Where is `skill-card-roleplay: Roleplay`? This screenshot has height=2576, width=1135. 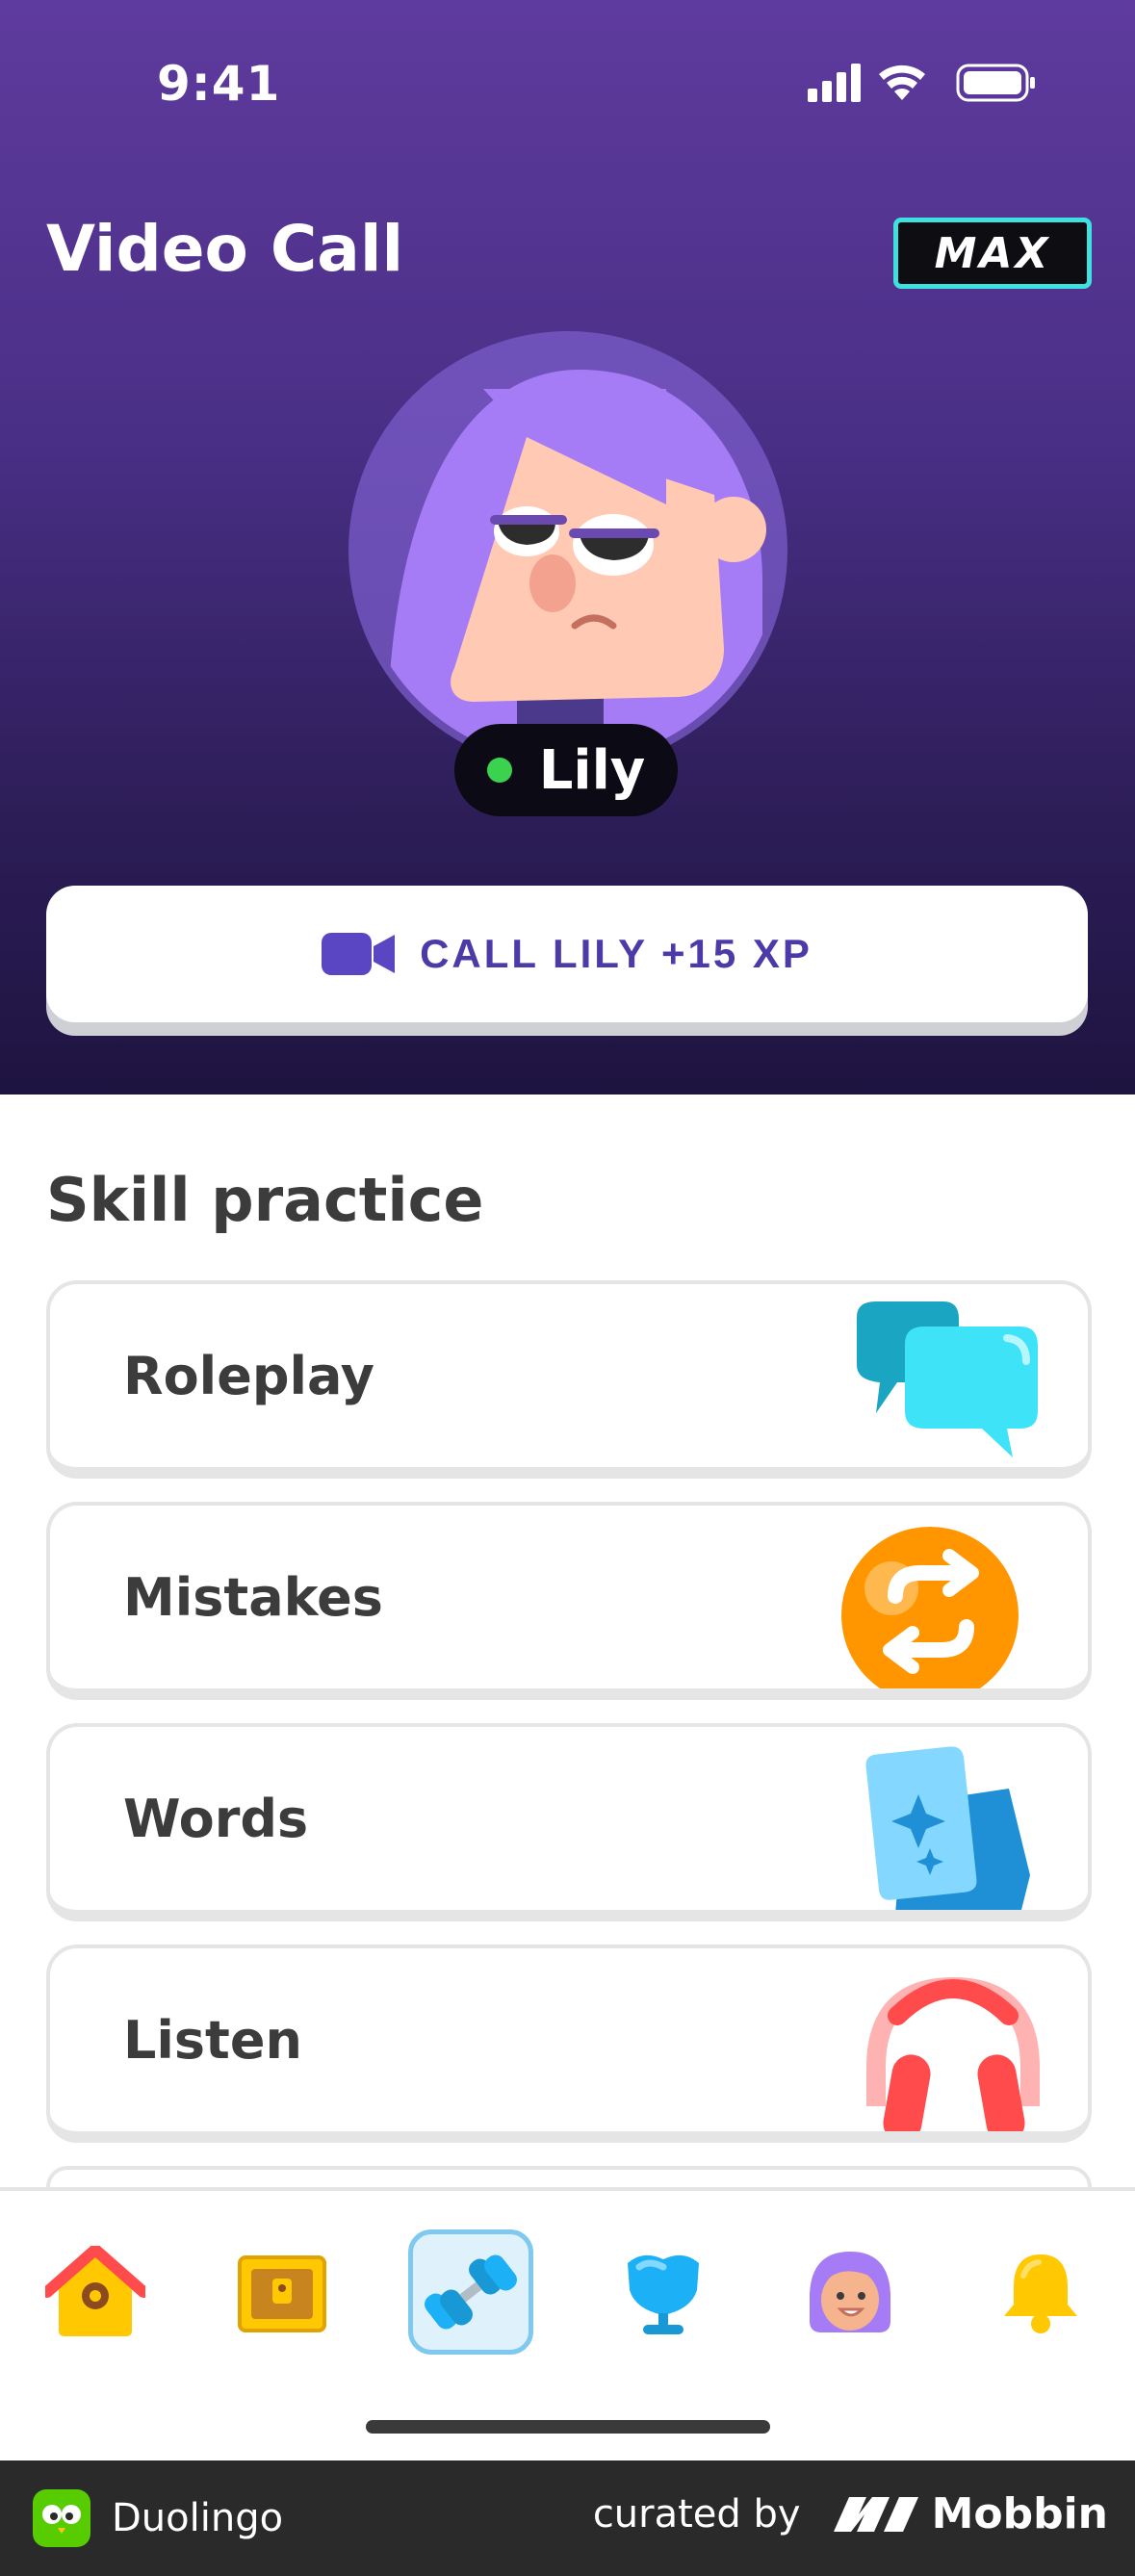 skill-card-roleplay: Roleplay is located at coordinates (569, 1380).